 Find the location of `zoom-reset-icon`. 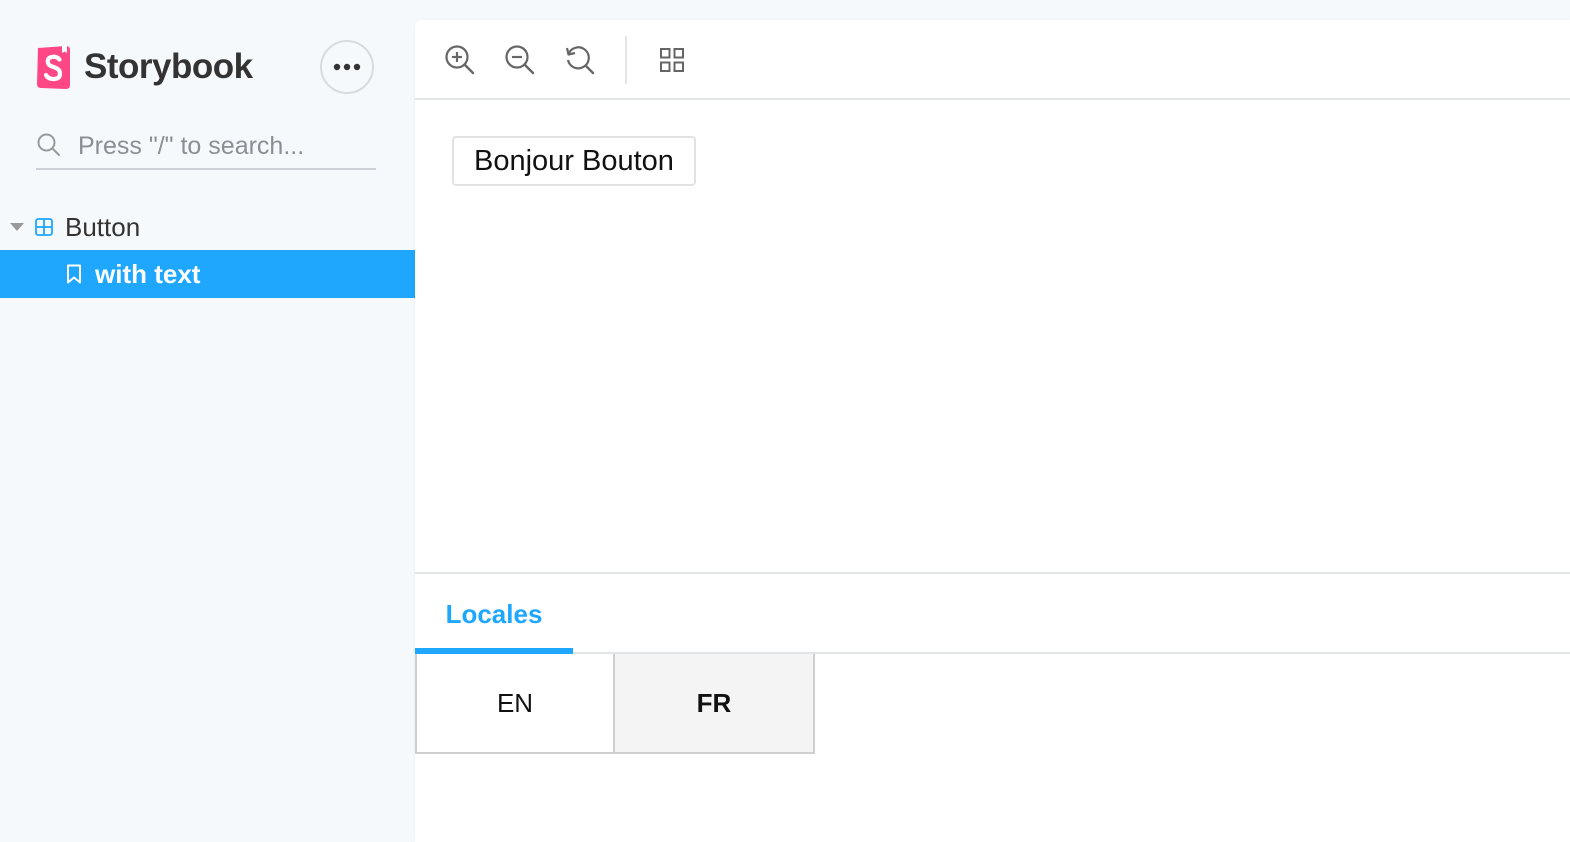

zoom-reset-icon is located at coordinates (580, 60).